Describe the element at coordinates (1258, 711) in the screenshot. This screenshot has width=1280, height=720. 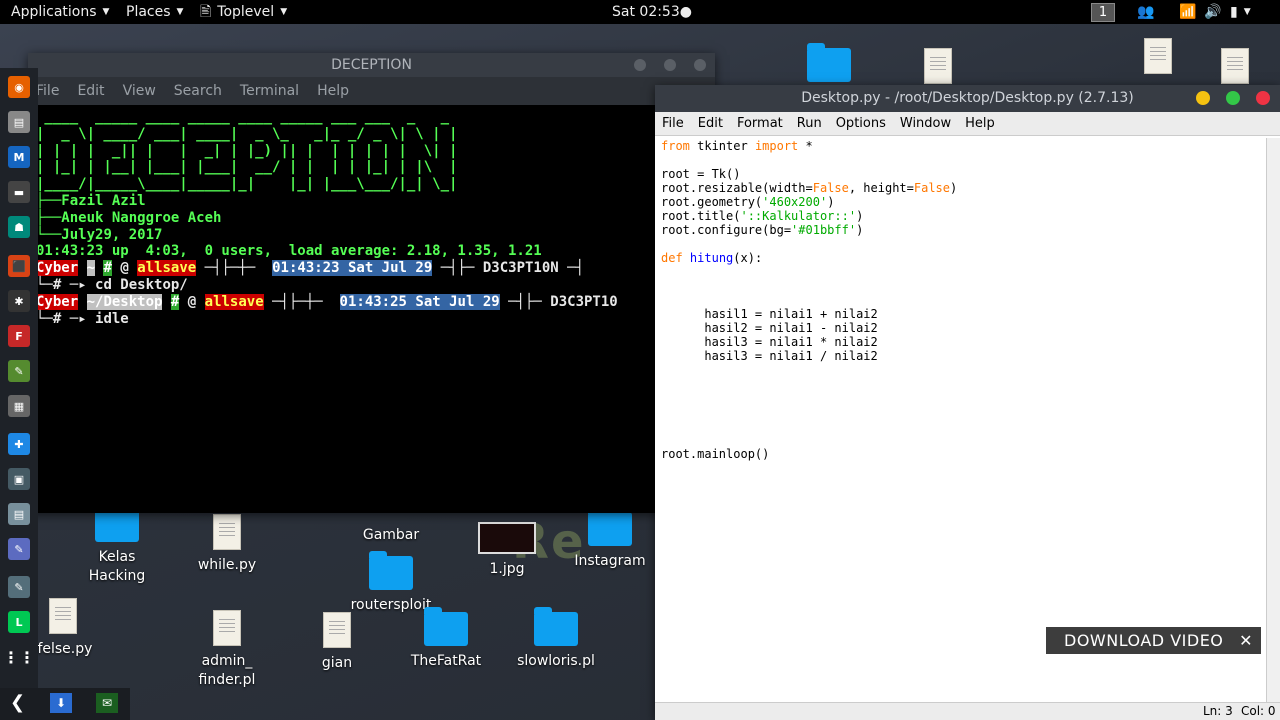
I see `column-number: Col: 0` at that location.